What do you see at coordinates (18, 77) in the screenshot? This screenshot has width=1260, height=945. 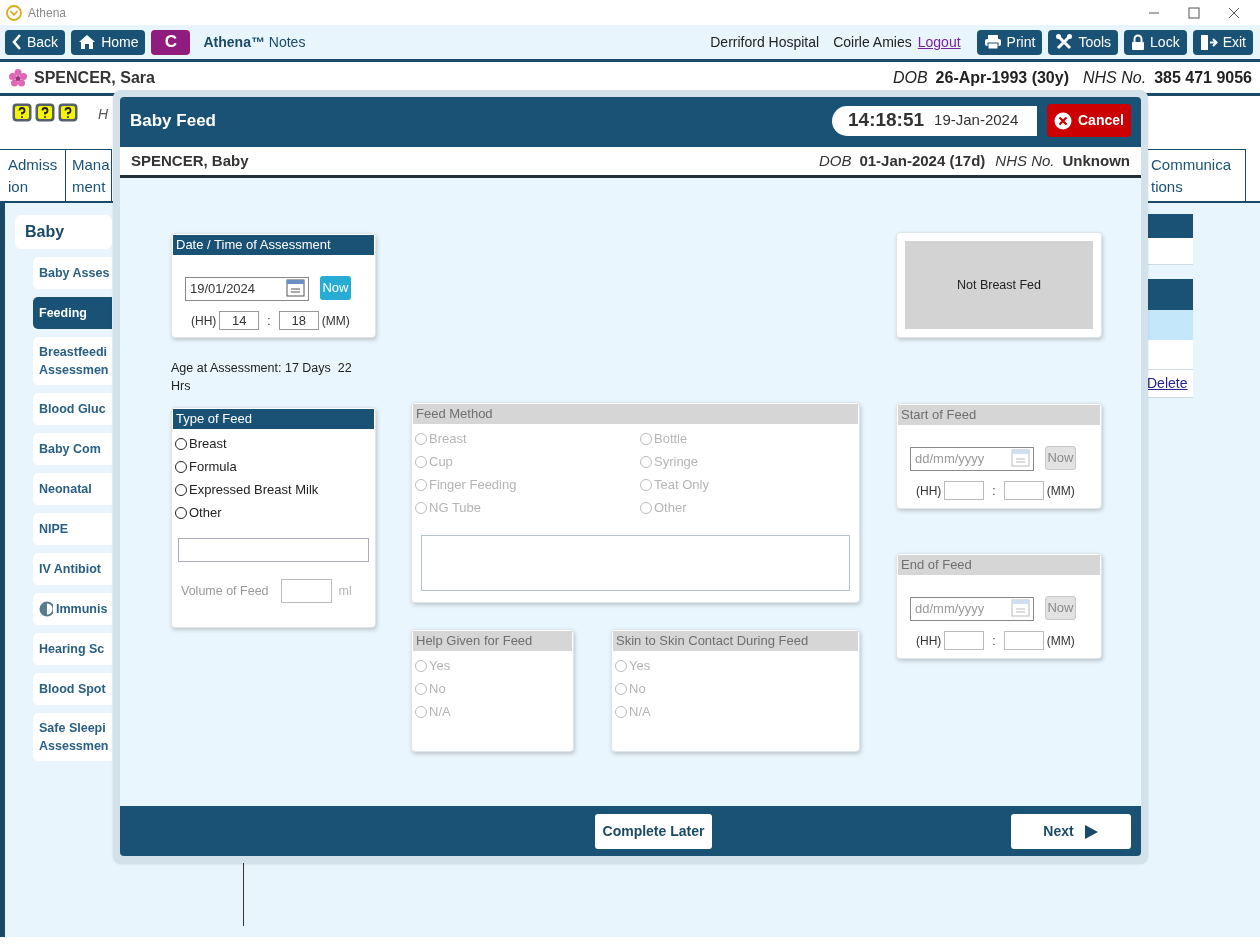 I see `flower-icon` at bounding box center [18, 77].